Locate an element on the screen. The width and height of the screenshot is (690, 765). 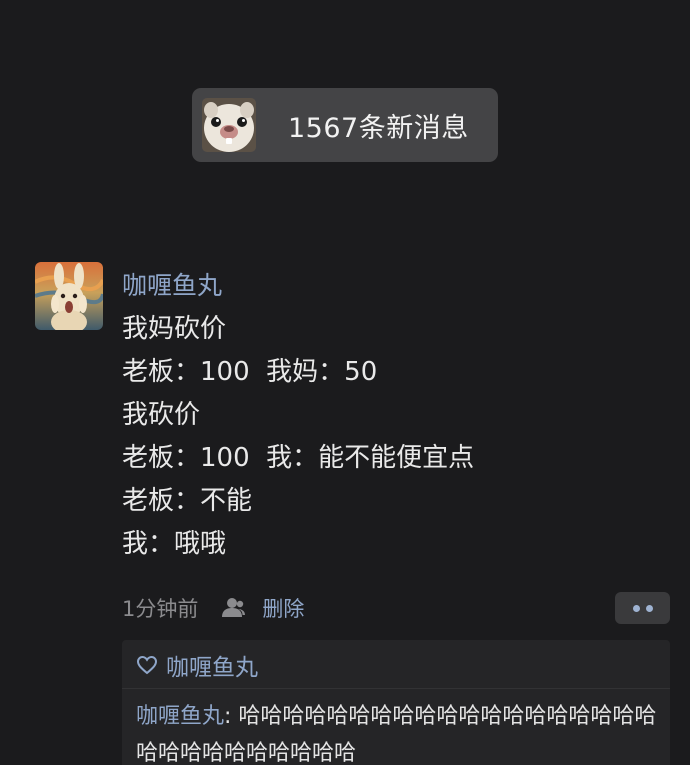
likes-comments-panel: 咖喱鱼丸 咖喱鱼丸: 哈哈哈哈哈哈哈哈哈哈哈哈哈哈哈哈哈哈哈哈哈哈哈哈哈哈哈哈哈 is located at coordinates (396, 702).